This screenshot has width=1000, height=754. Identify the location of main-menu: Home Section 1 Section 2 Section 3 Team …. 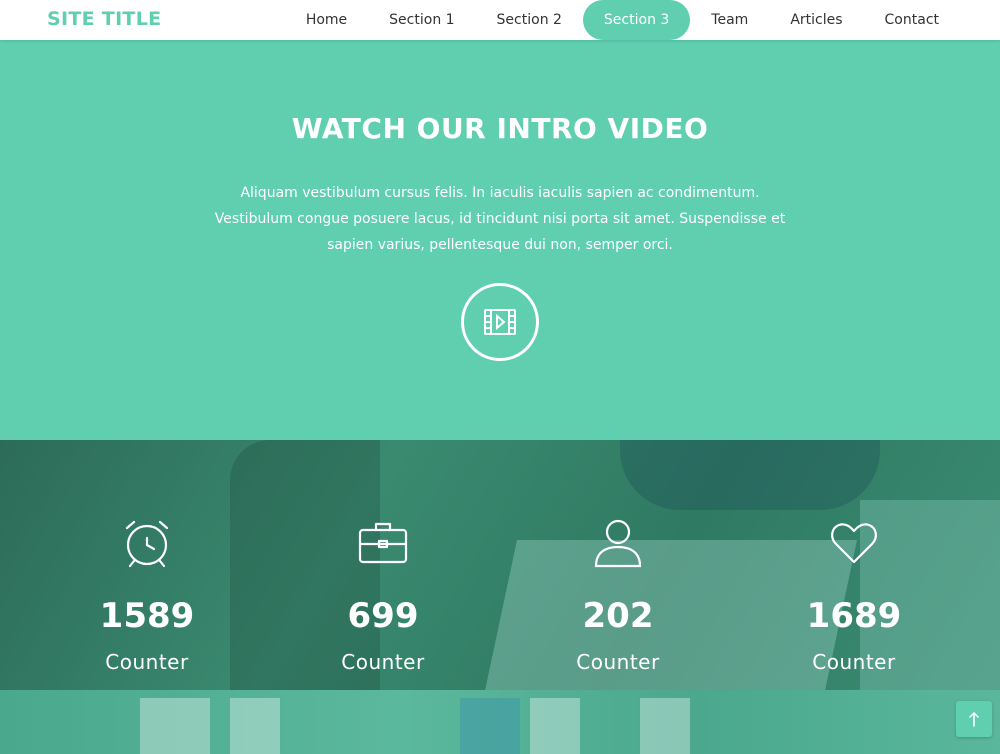
(622, 20).